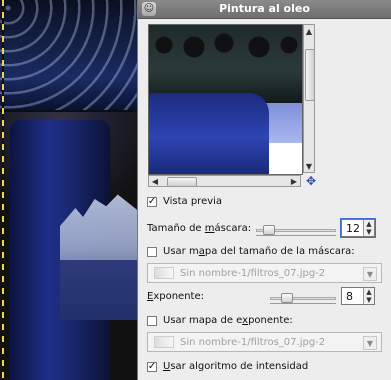 This screenshot has width=391, height=380. I want to click on exponent-spin-buttons: ▲ ▼, so click(368, 296).